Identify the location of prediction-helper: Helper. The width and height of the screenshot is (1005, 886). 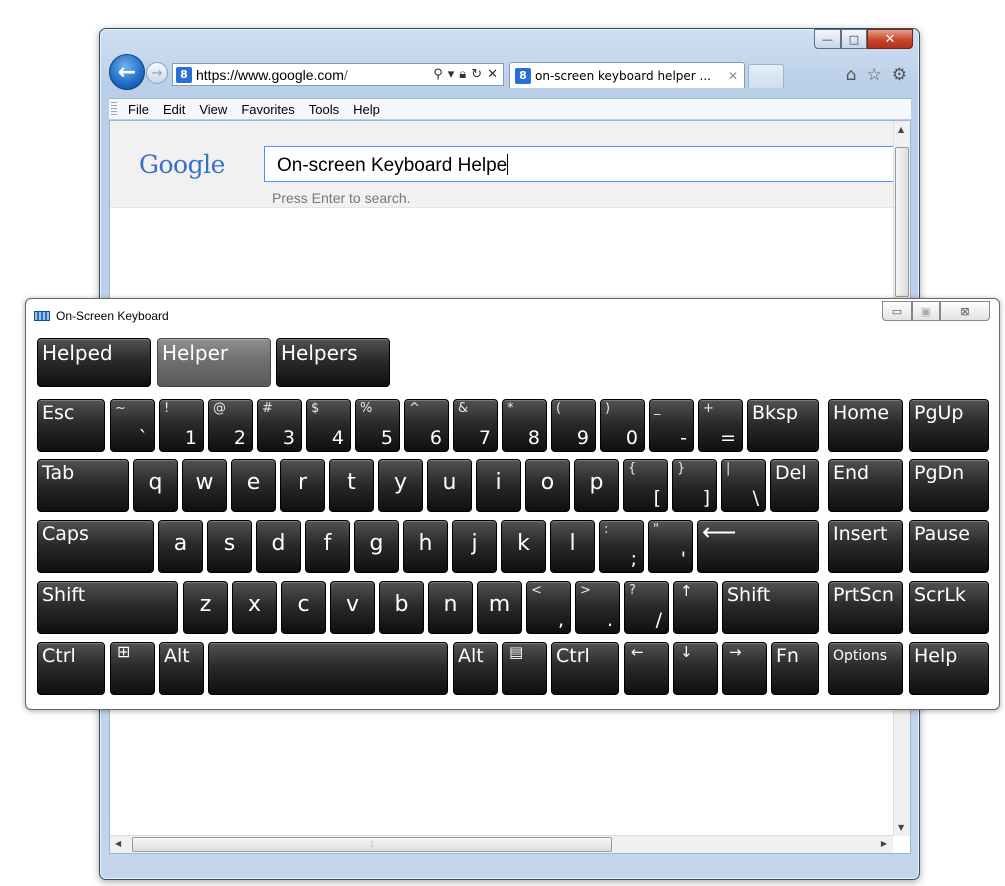
(214, 362).